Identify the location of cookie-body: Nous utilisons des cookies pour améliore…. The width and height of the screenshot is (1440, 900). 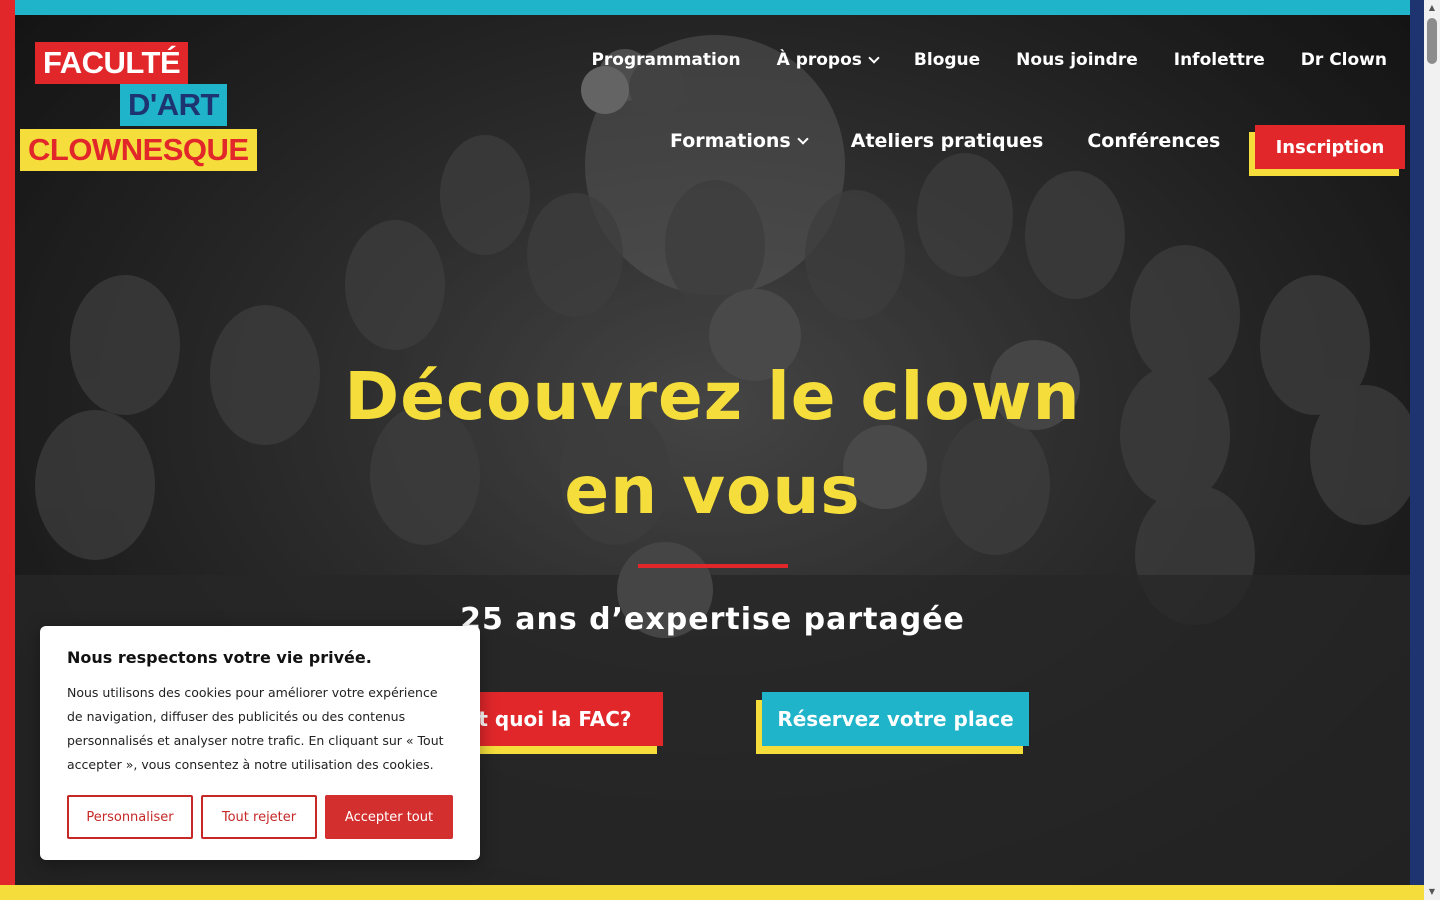
(255, 728).